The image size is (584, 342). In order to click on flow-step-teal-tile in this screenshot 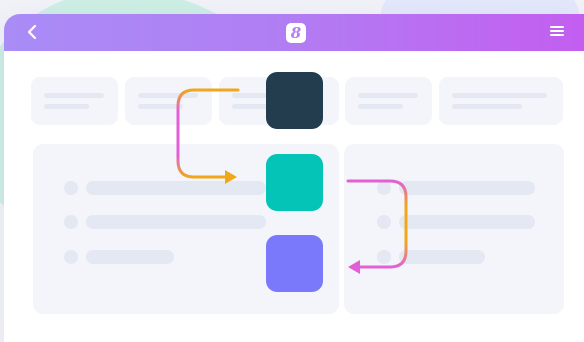, I will do `click(294, 182)`.